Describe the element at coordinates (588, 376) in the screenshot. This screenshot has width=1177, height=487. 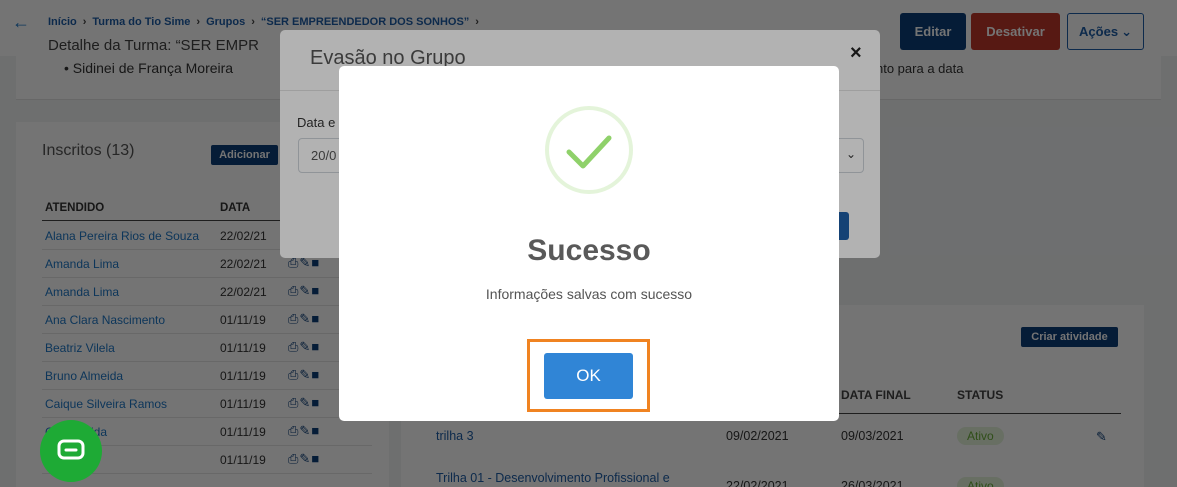
I see `ok-button: OK` at that location.